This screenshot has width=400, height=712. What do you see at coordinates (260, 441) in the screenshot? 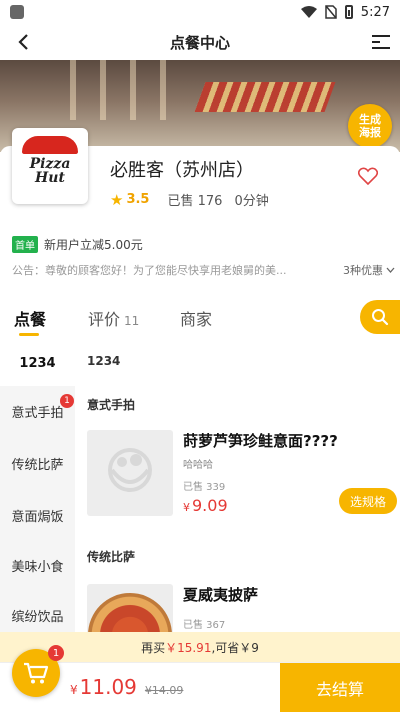
I see `product-name: 莳萝芦笋珍鲑意面????` at bounding box center [260, 441].